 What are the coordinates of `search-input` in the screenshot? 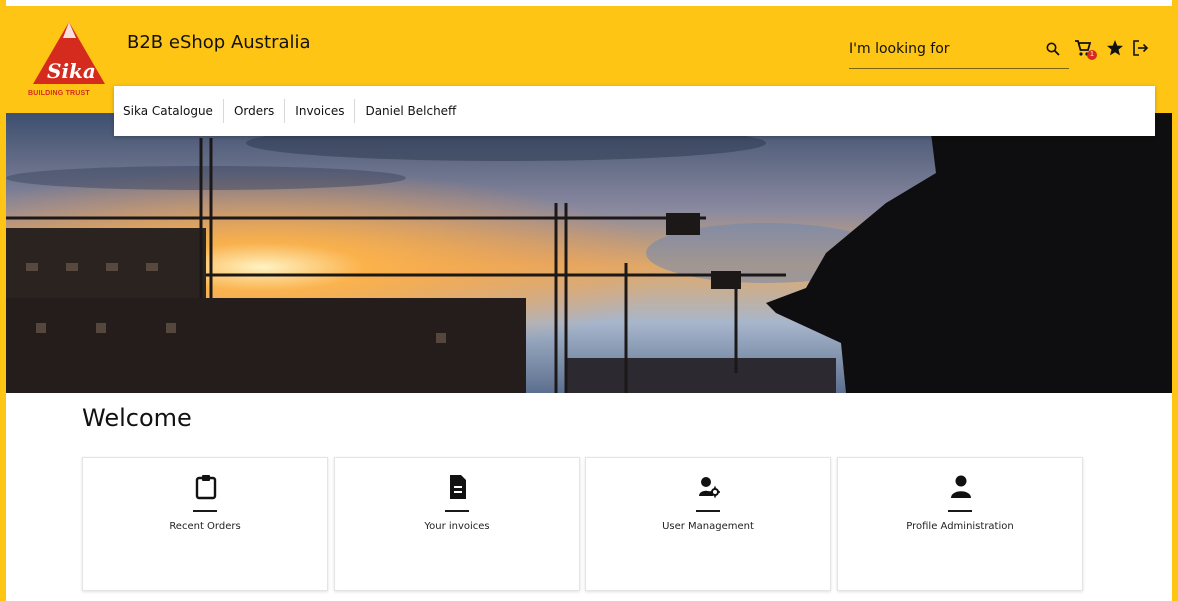 It's located at (944, 49).